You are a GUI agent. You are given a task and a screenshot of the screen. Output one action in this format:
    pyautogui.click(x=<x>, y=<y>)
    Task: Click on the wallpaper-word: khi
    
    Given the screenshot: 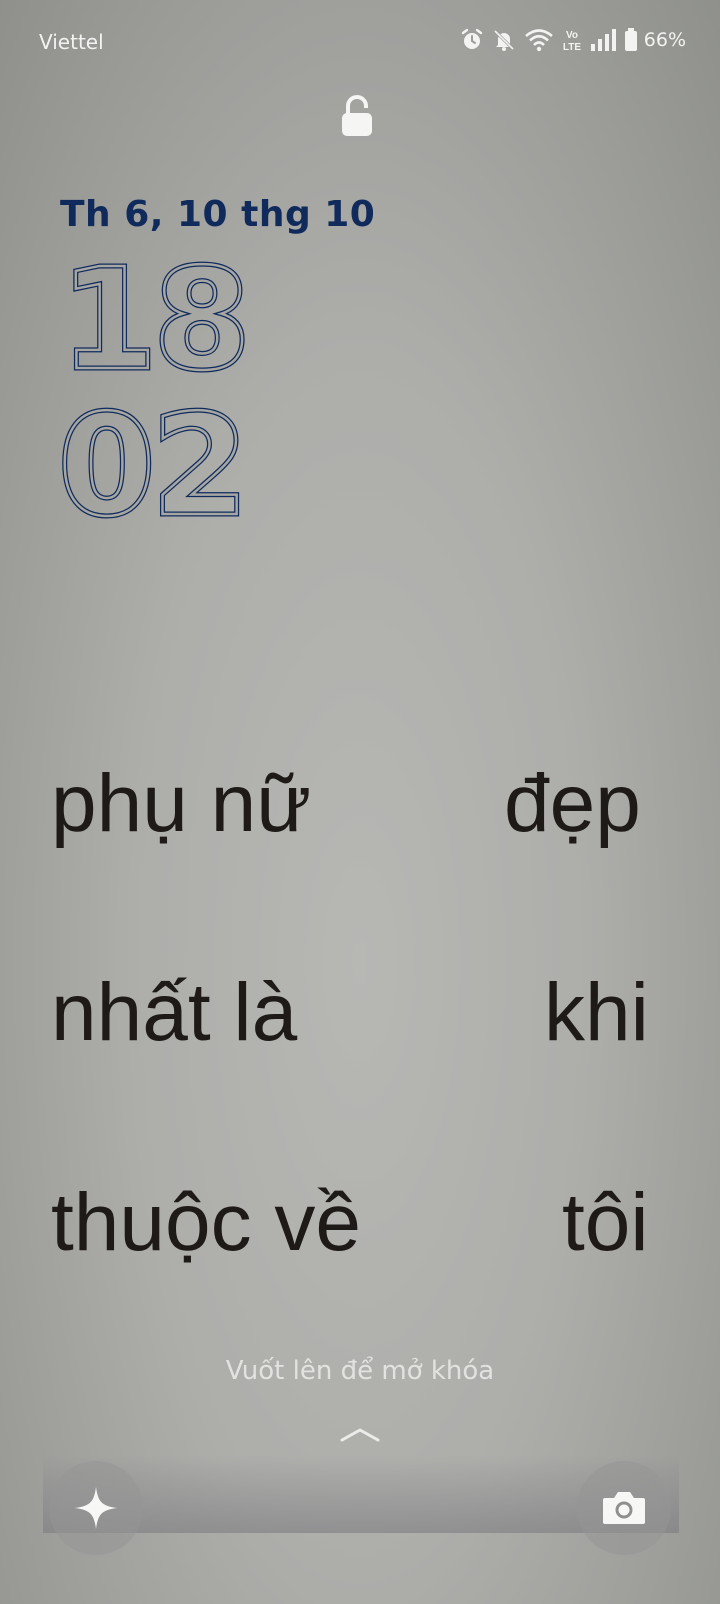 What is the action you would take?
    pyautogui.click(x=596, y=1012)
    